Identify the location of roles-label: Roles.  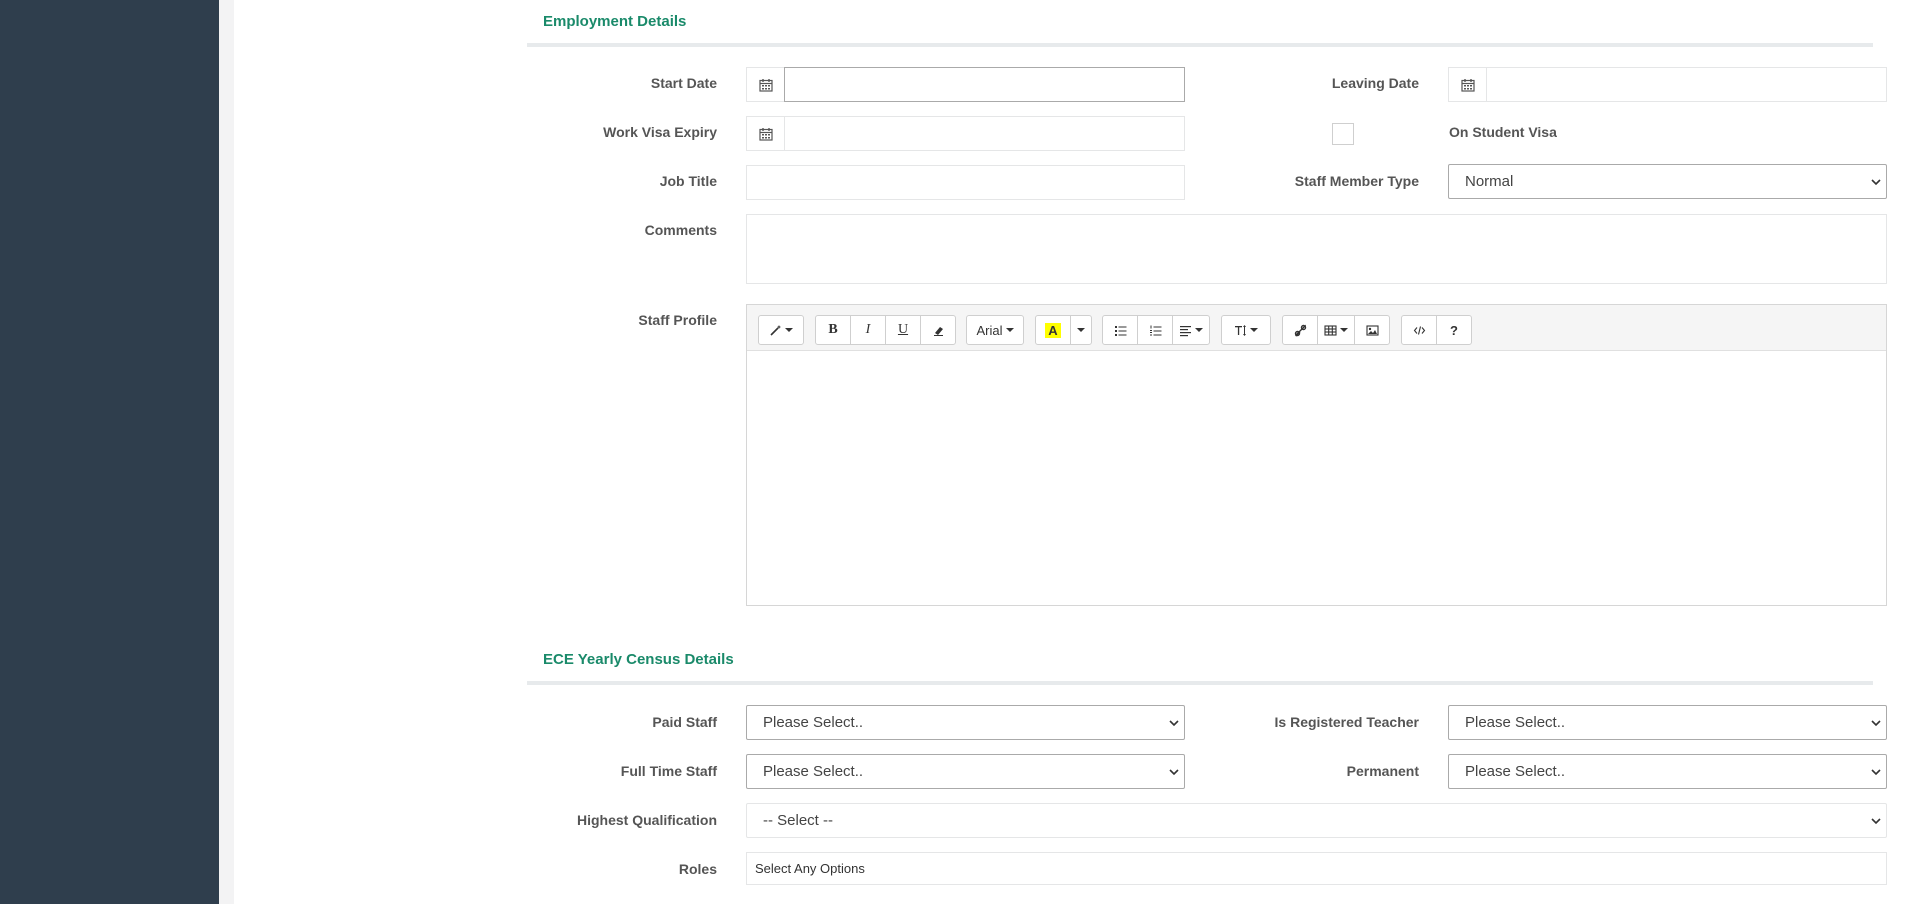
(697, 869).